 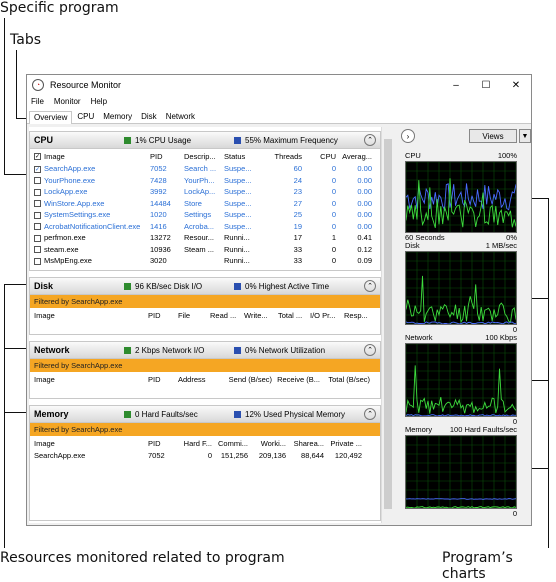 What do you see at coordinates (412, 245) in the screenshot?
I see `chart-label: Disk` at bounding box center [412, 245].